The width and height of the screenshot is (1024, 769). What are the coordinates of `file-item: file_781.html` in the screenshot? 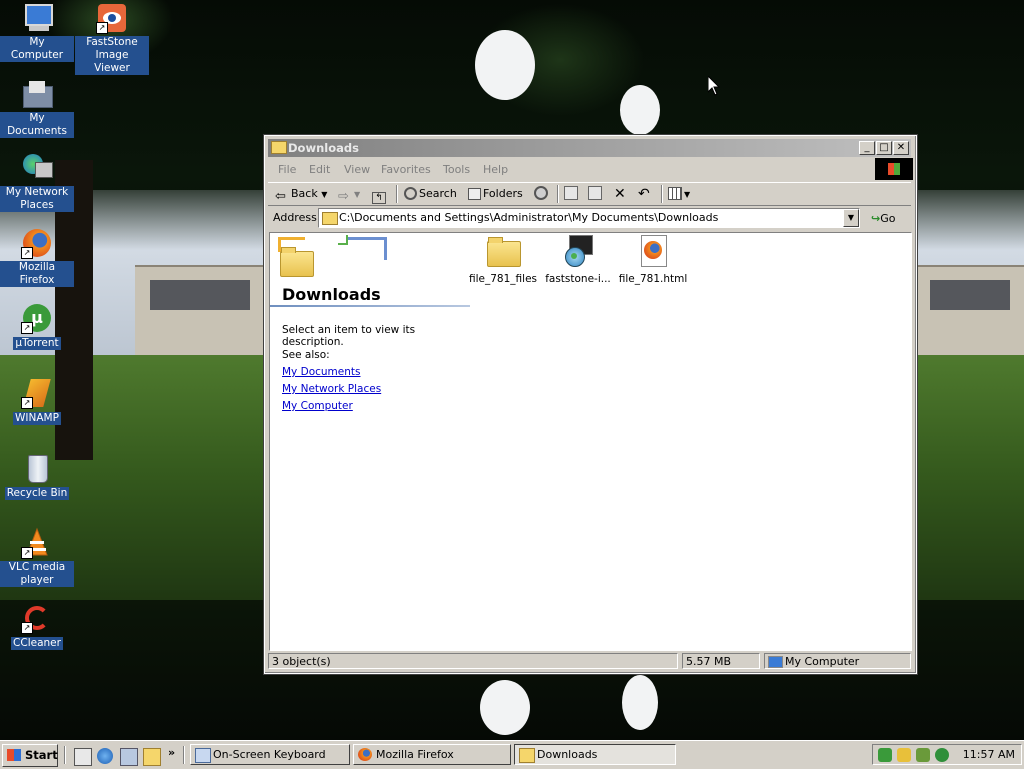 It's located at (653, 260).